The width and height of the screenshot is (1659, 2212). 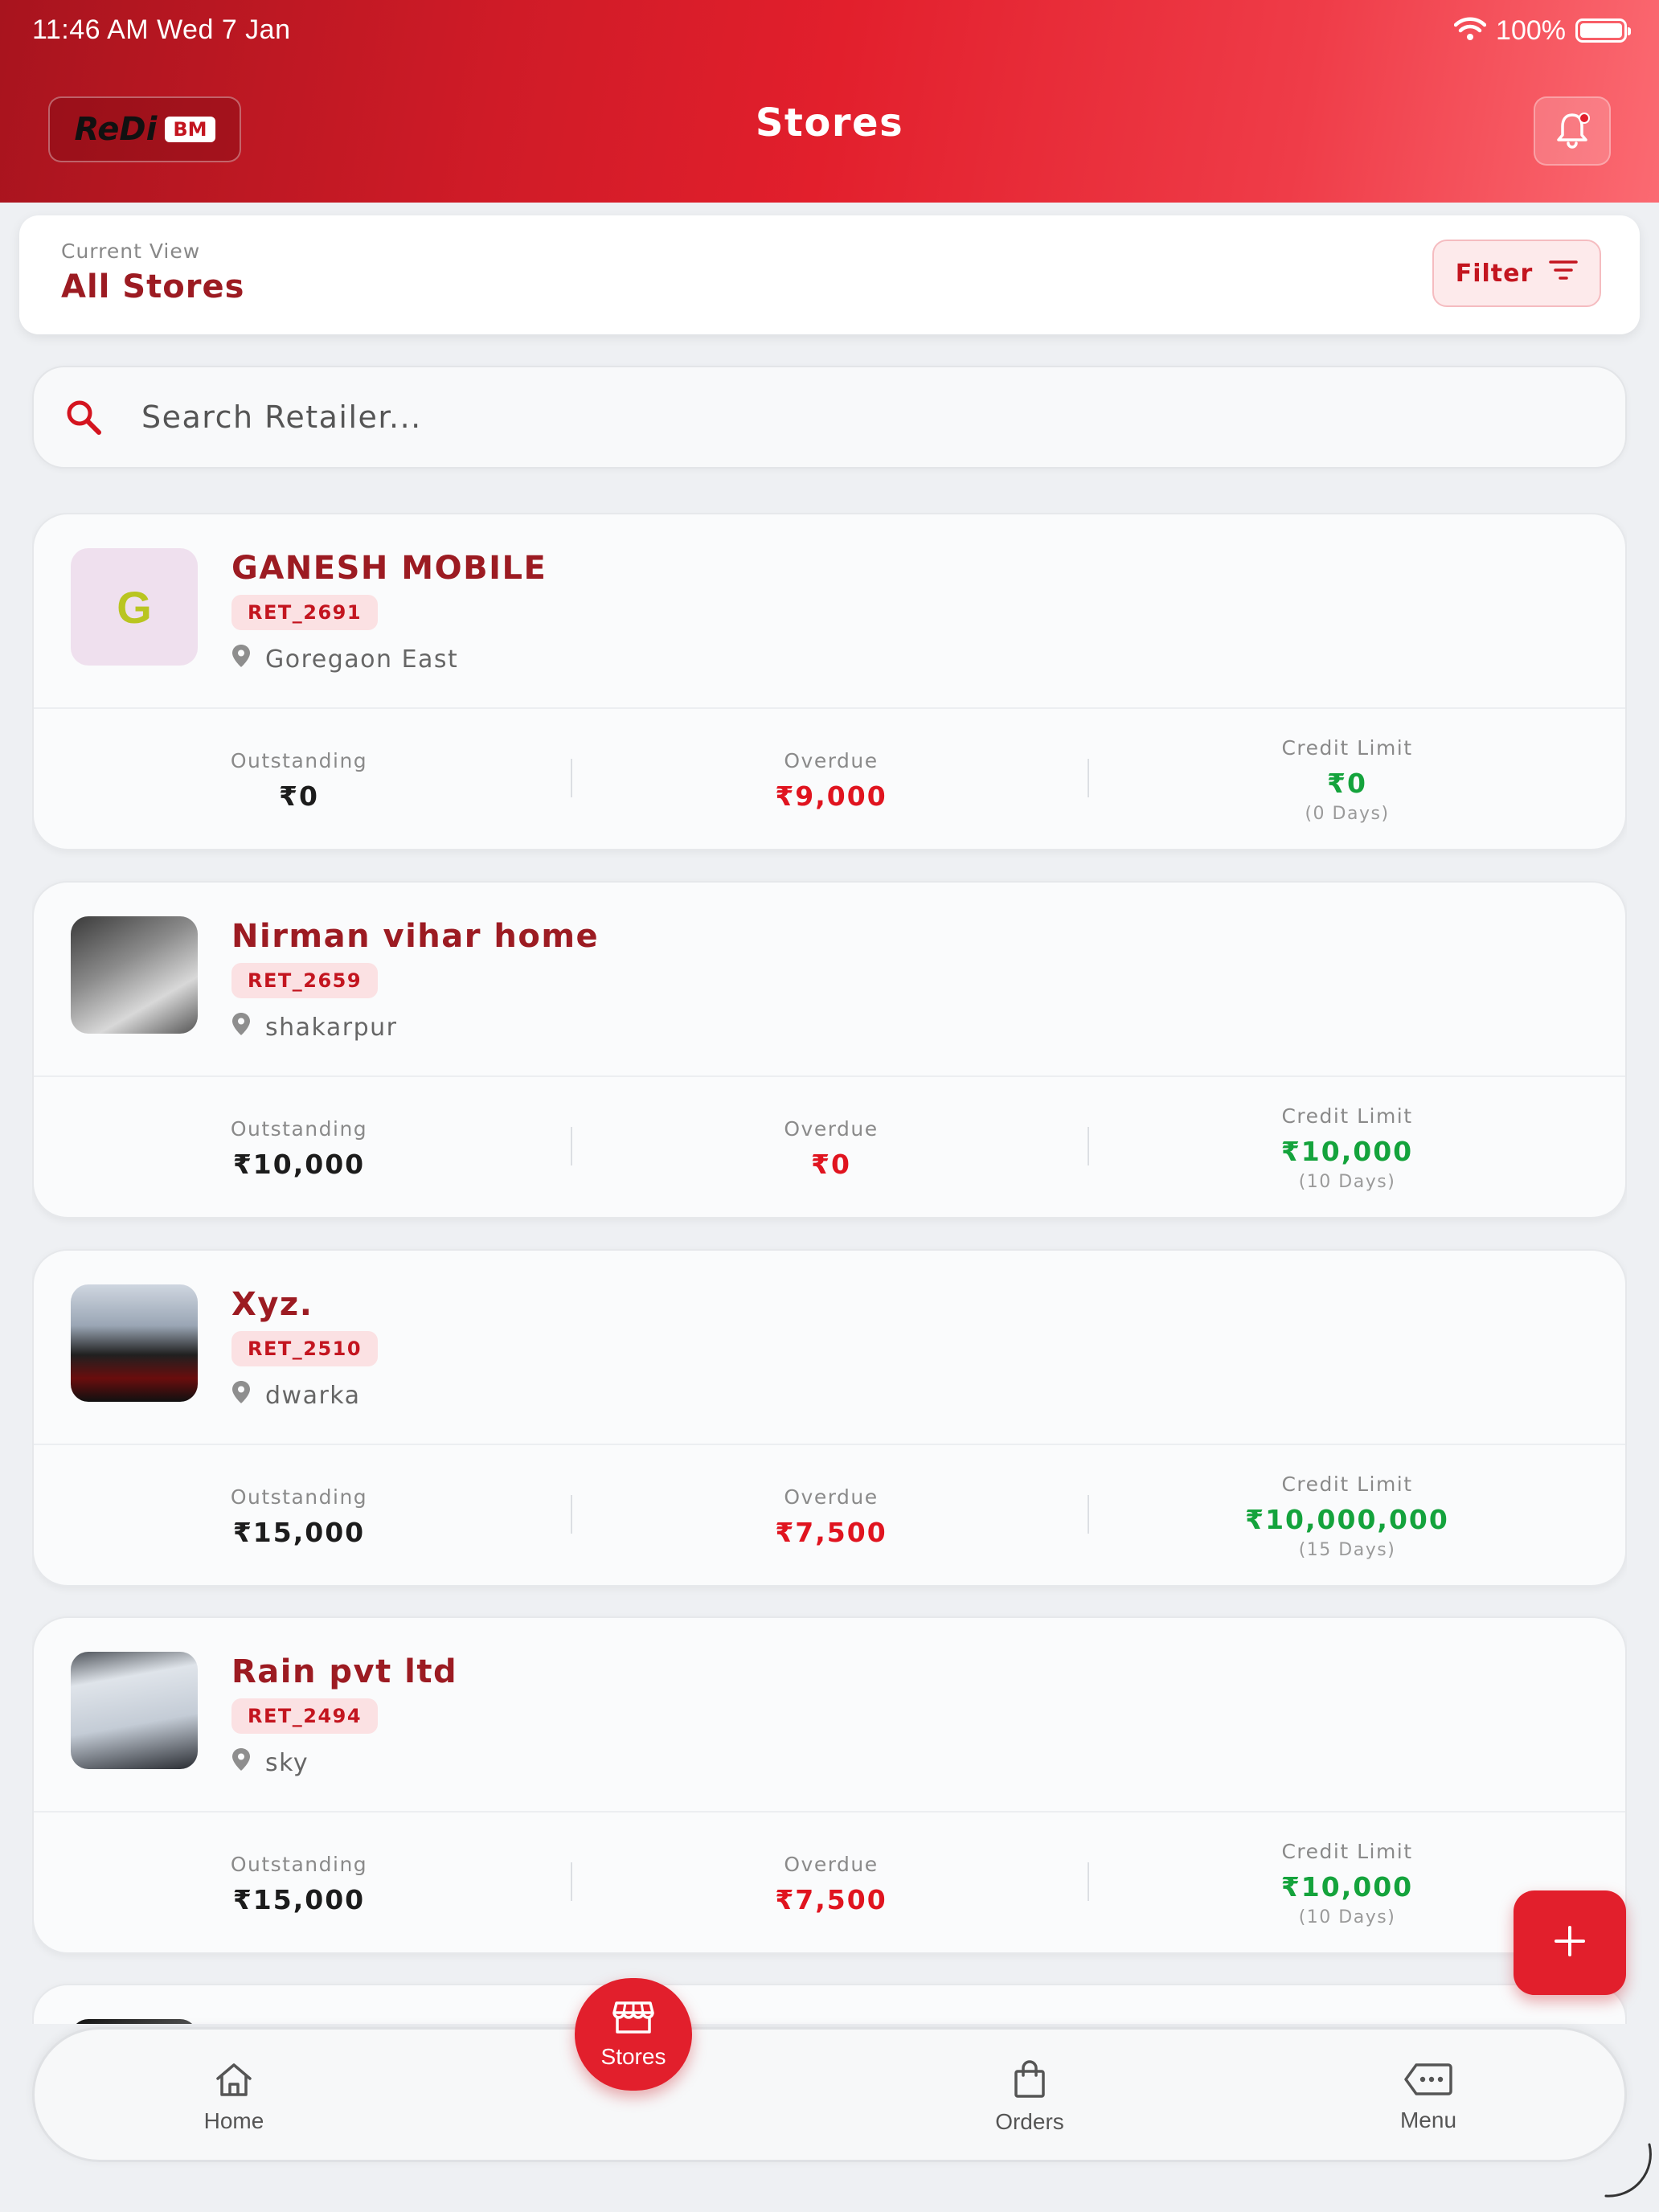 What do you see at coordinates (305, 1348) in the screenshot?
I see `store-code-badge: RET_2510` at bounding box center [305, 1348].